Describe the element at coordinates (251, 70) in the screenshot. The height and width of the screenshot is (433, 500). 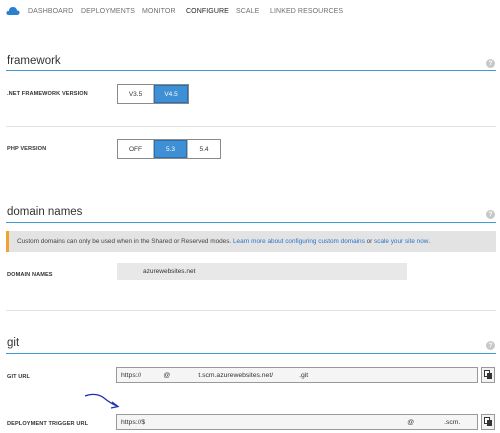
I see `framework-section-rule` at that location.